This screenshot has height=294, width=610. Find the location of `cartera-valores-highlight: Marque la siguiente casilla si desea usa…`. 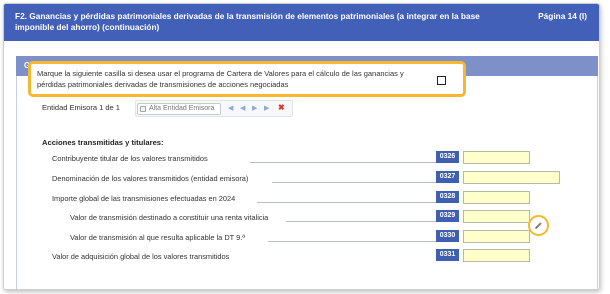

cartera-valores-highlight: Marque la siguiente casilla si desea usa… is located at coordinates (247, 79).